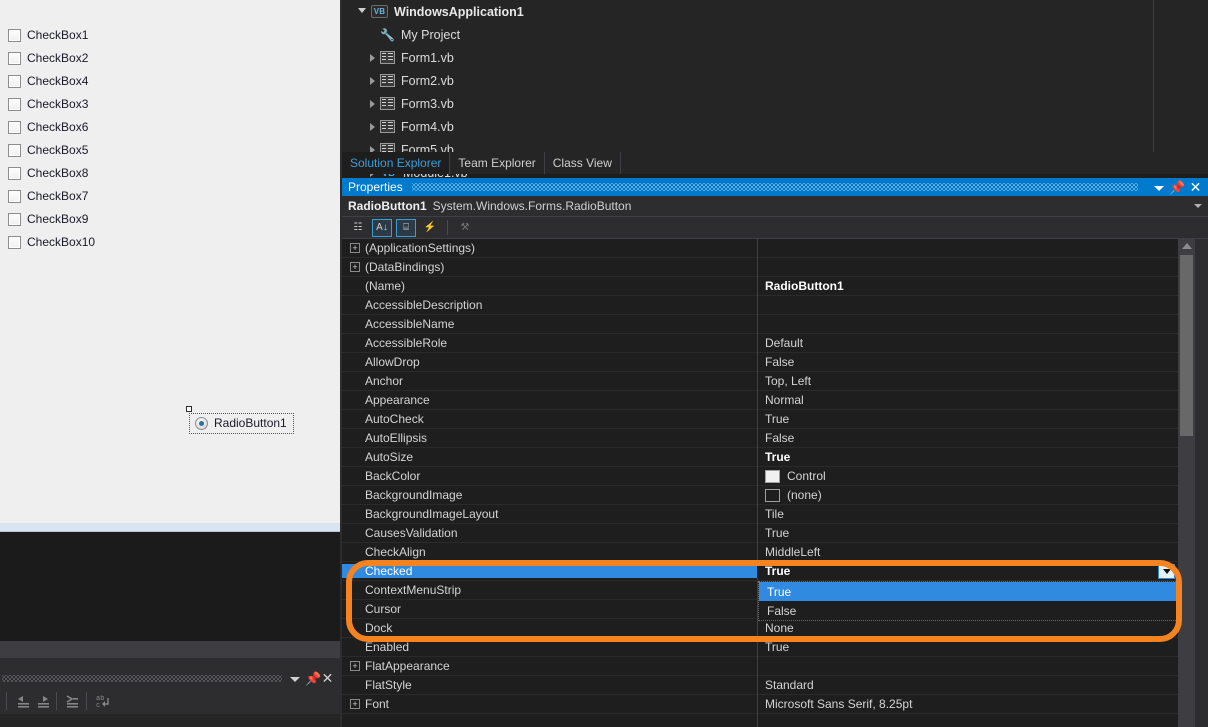  What do you see at coordinates (775, 187) in the screenshot?
I see `titlebar-gripper` at bounding box center [775, 187].